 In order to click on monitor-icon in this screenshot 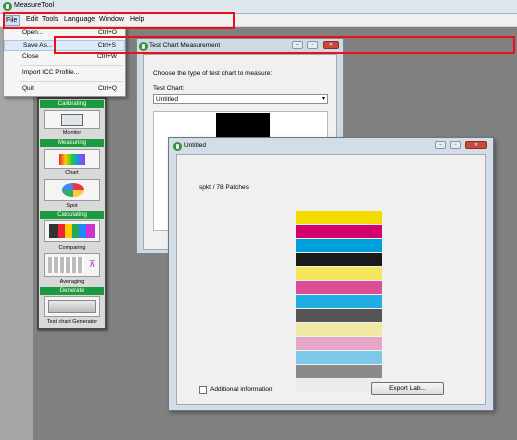, I will do `click(72, 120)`.